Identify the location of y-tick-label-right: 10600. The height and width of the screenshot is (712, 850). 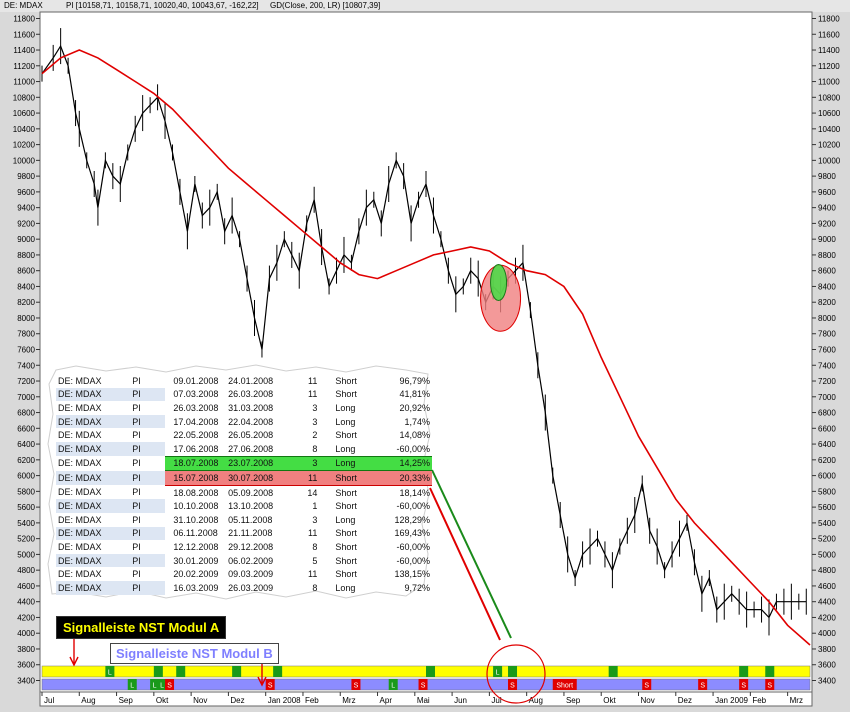
(829, 113).